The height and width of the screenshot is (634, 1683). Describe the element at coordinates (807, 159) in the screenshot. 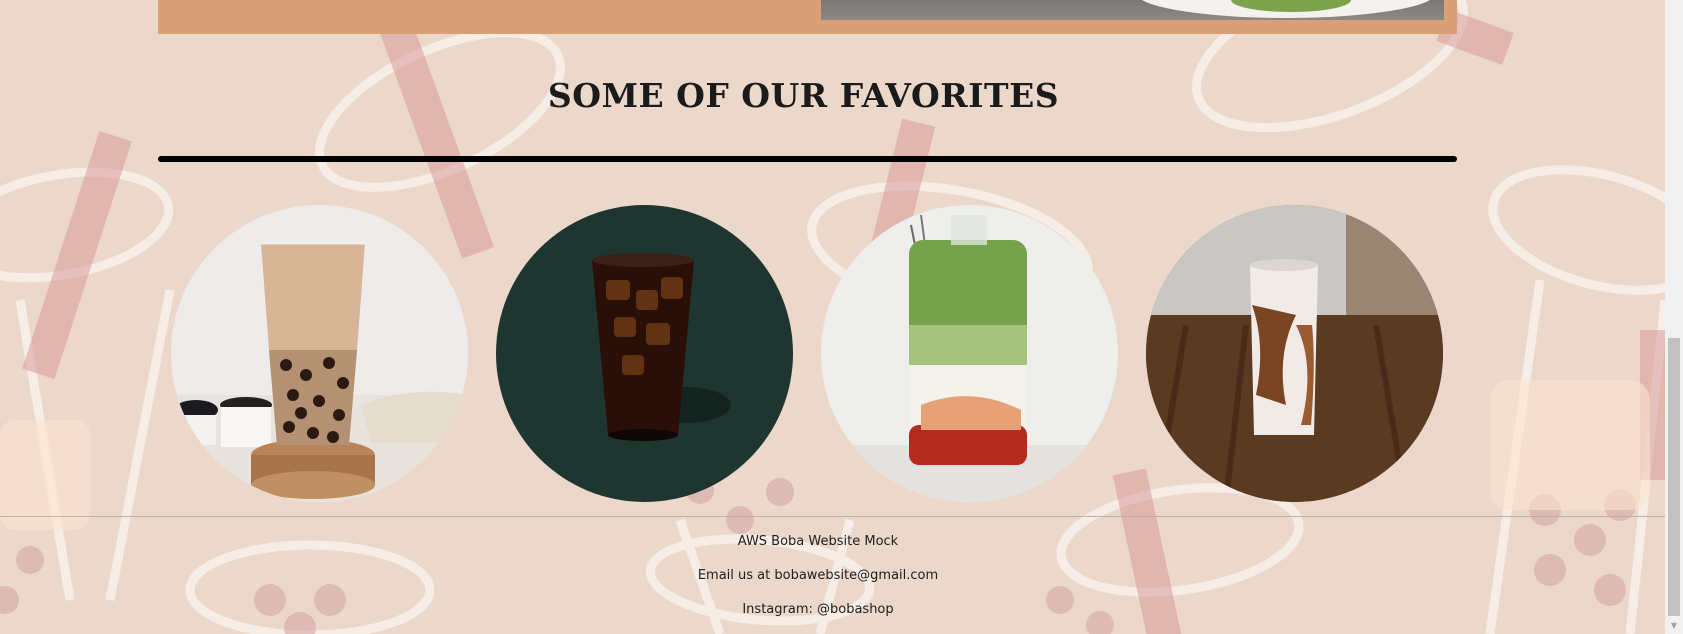

I see `section-divider` at that location.